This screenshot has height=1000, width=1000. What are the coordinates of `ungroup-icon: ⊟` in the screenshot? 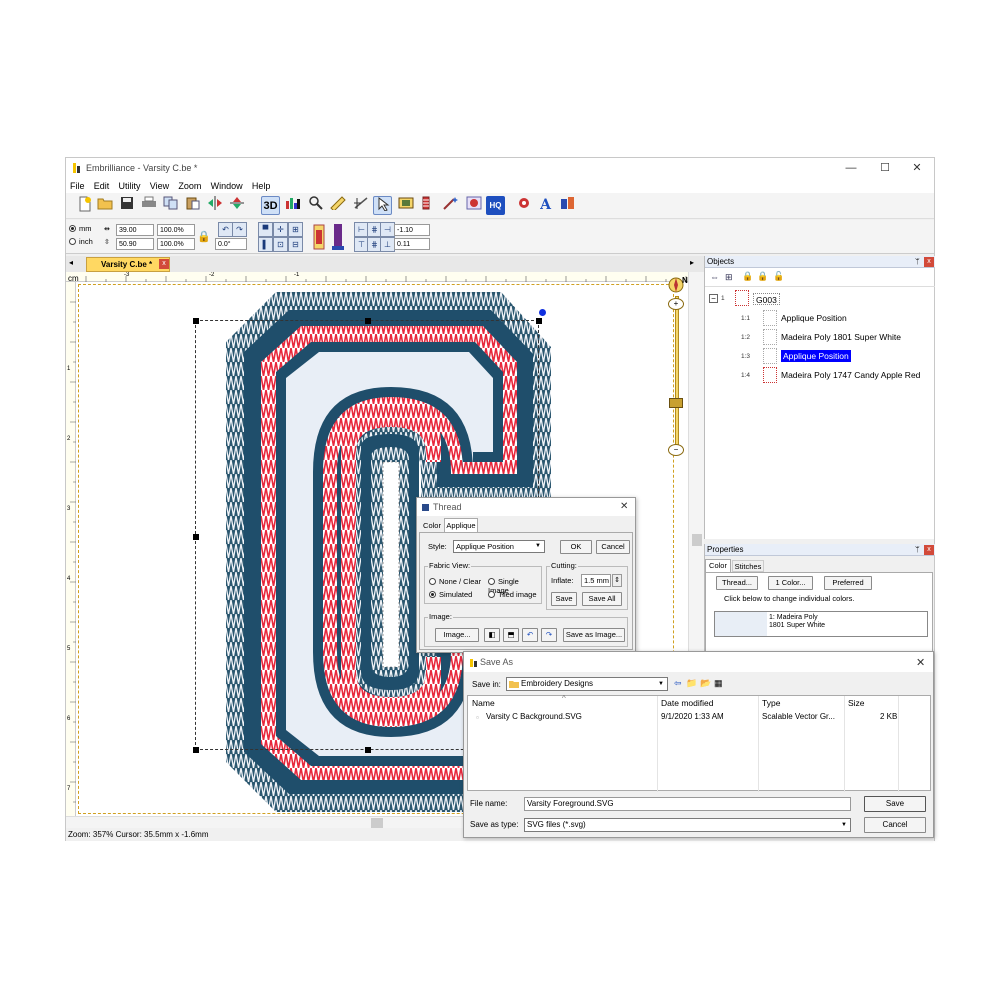 It's located at (295, 244).